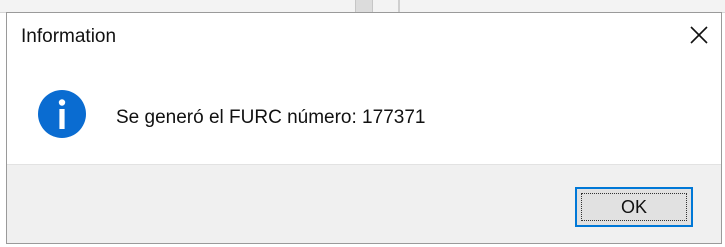  Describe the element at coordinates (271, 117) in the screenshot. I see `dialog-message: Se generó el FURC número: 177371` at that location.